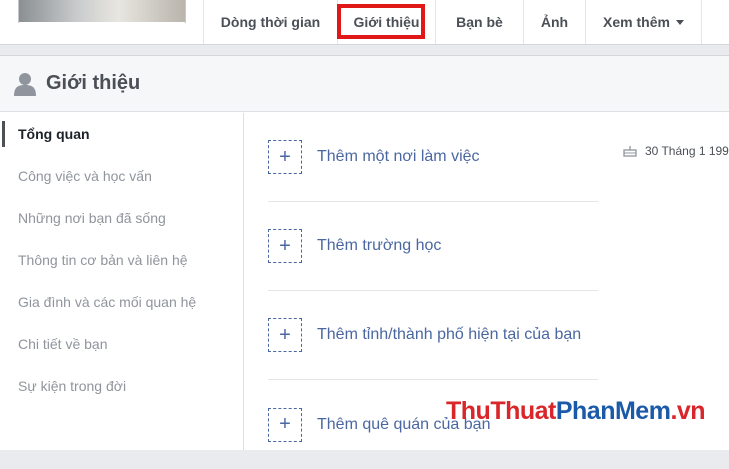  I want to click on sidebar-item-label: Tổng quan, so click(54, 134).